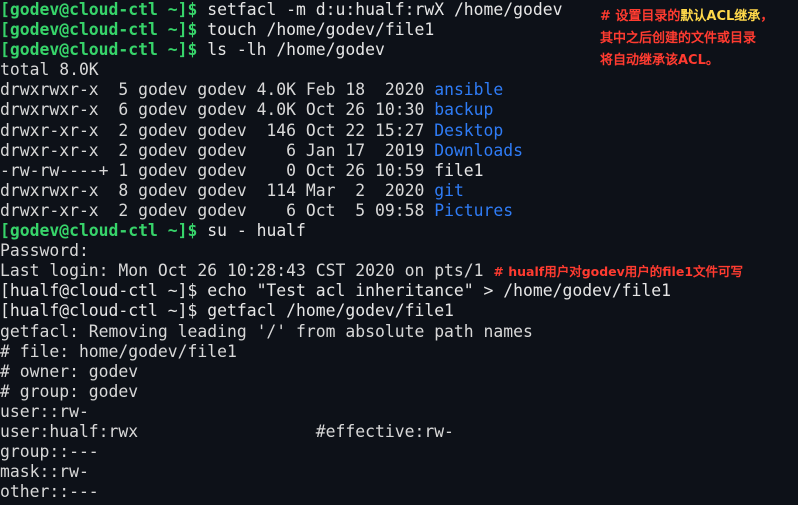  I want to click on output-line: user:hualf:rwx #effective:rw-, so click(399, 432).